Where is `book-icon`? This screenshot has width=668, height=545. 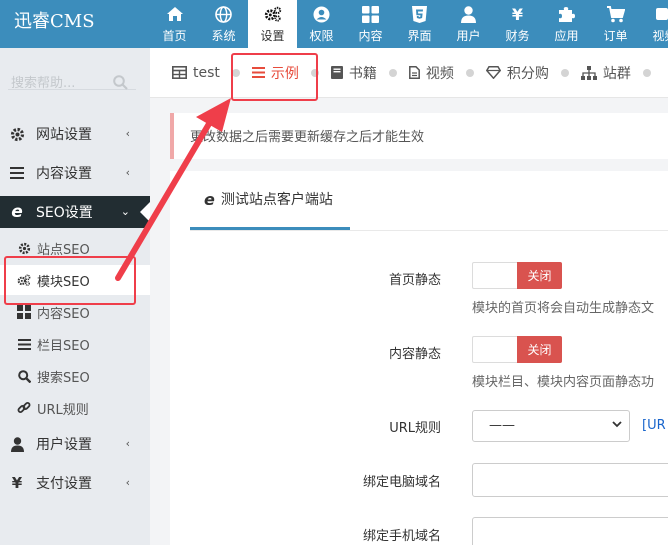 book-icon is located at coordinates (336, 72).